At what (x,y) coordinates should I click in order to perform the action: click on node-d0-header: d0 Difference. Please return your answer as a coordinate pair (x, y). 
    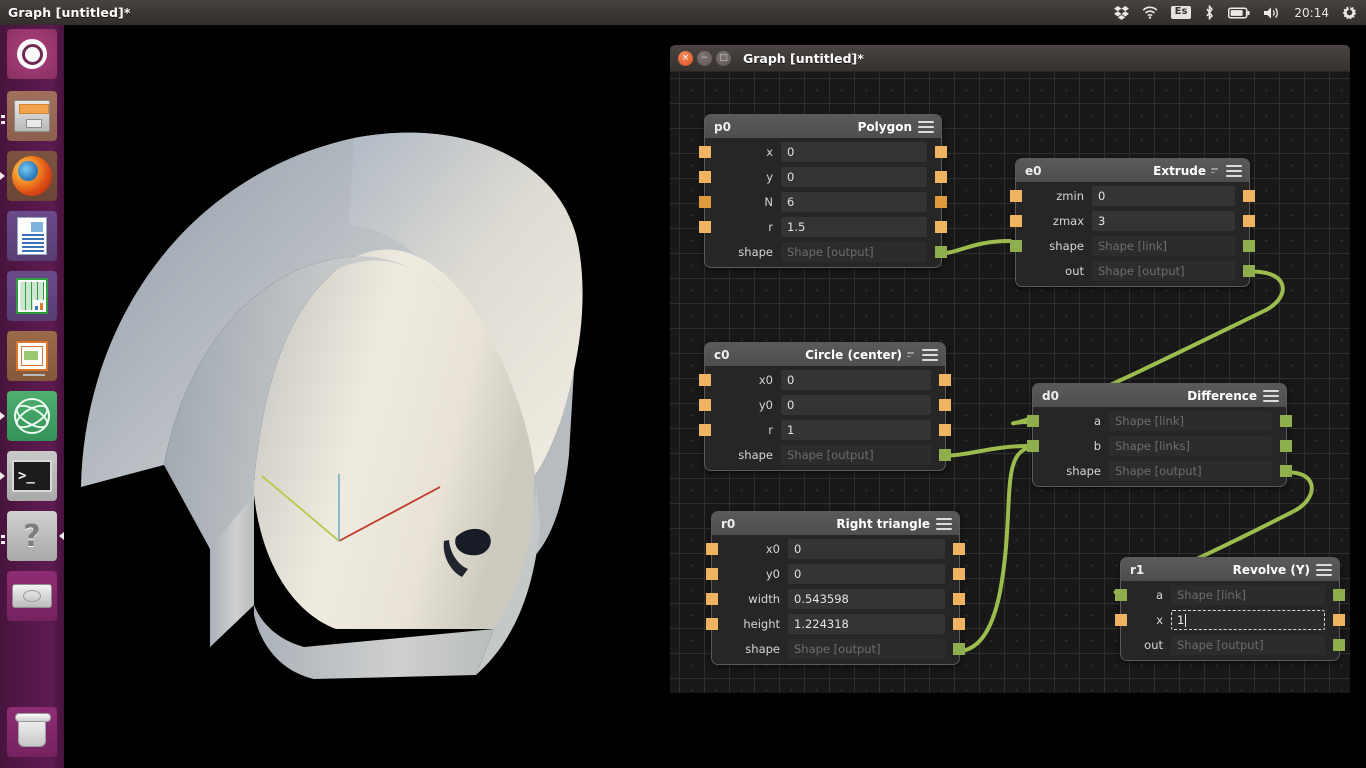
    Looking at the image, I should click on (1159, 395).